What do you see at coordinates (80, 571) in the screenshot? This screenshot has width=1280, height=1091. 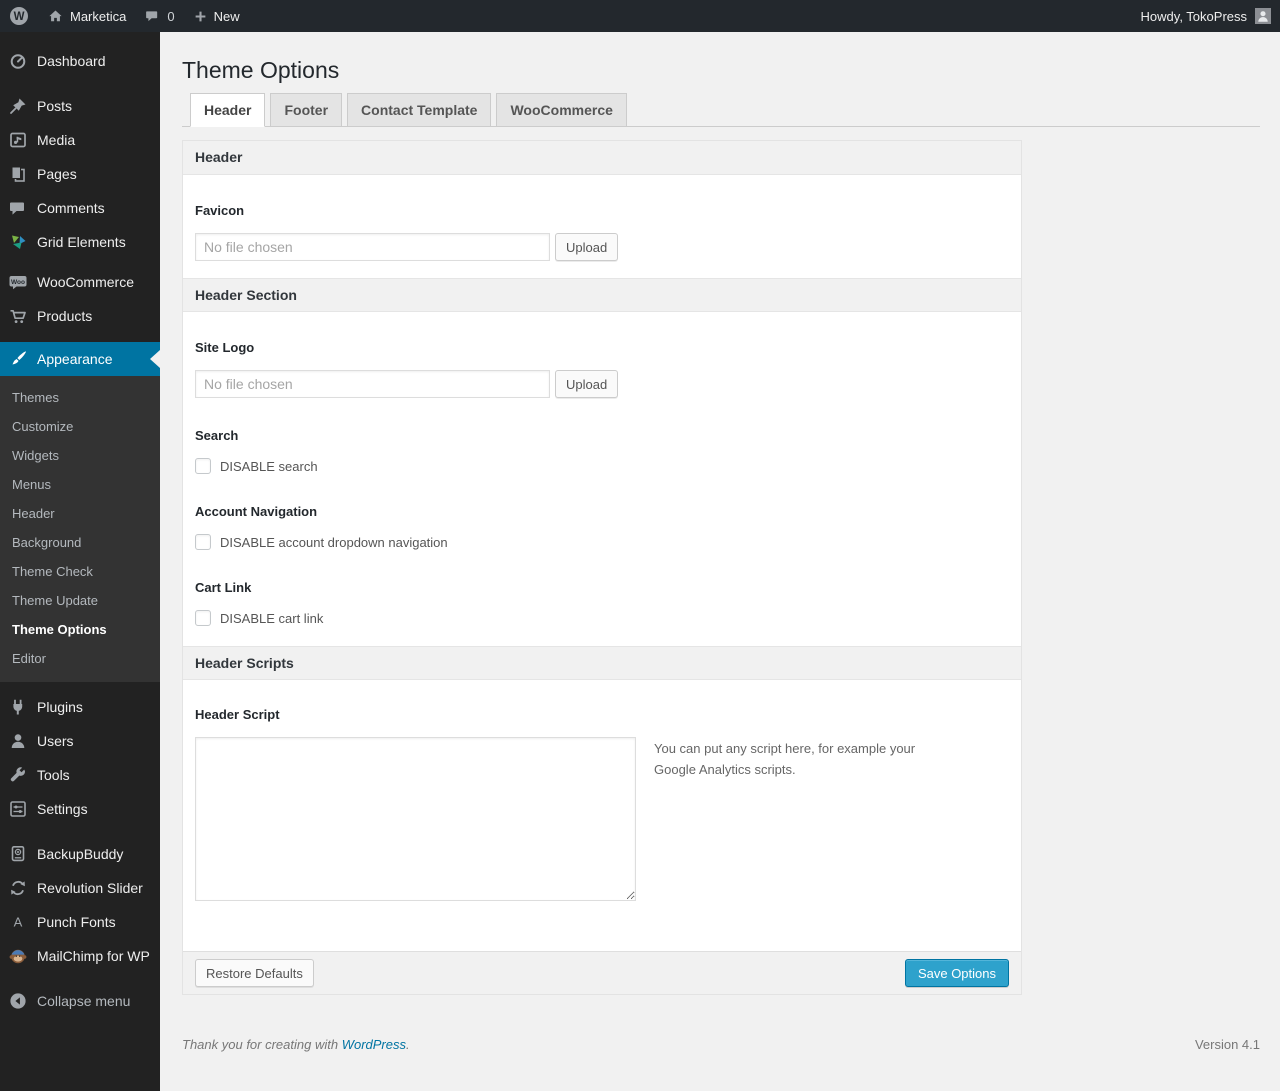 I see `submenu-theme-check: Theme Check` at bounding box center [80, 571].